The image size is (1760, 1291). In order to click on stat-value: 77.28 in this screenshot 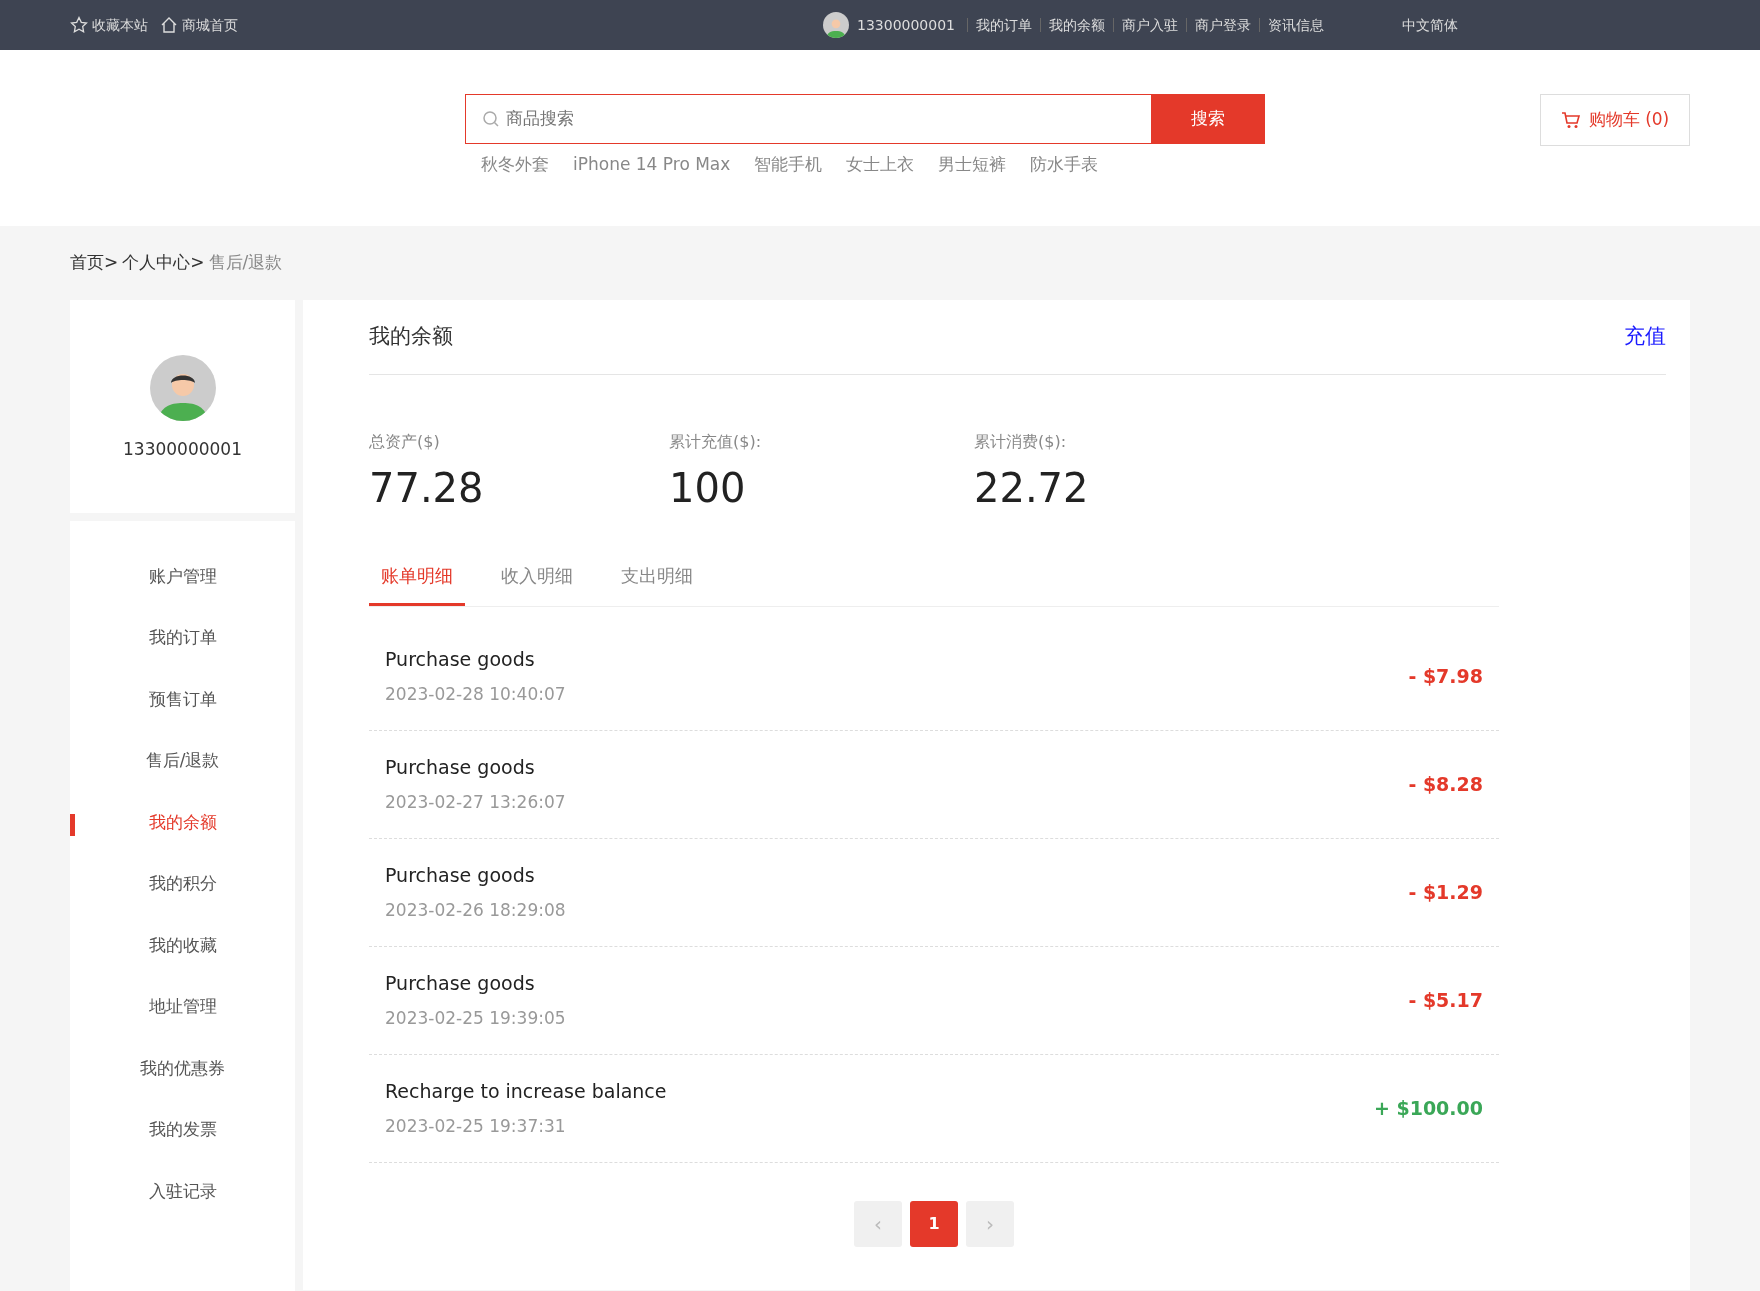, I will do `click(427, 488)`.